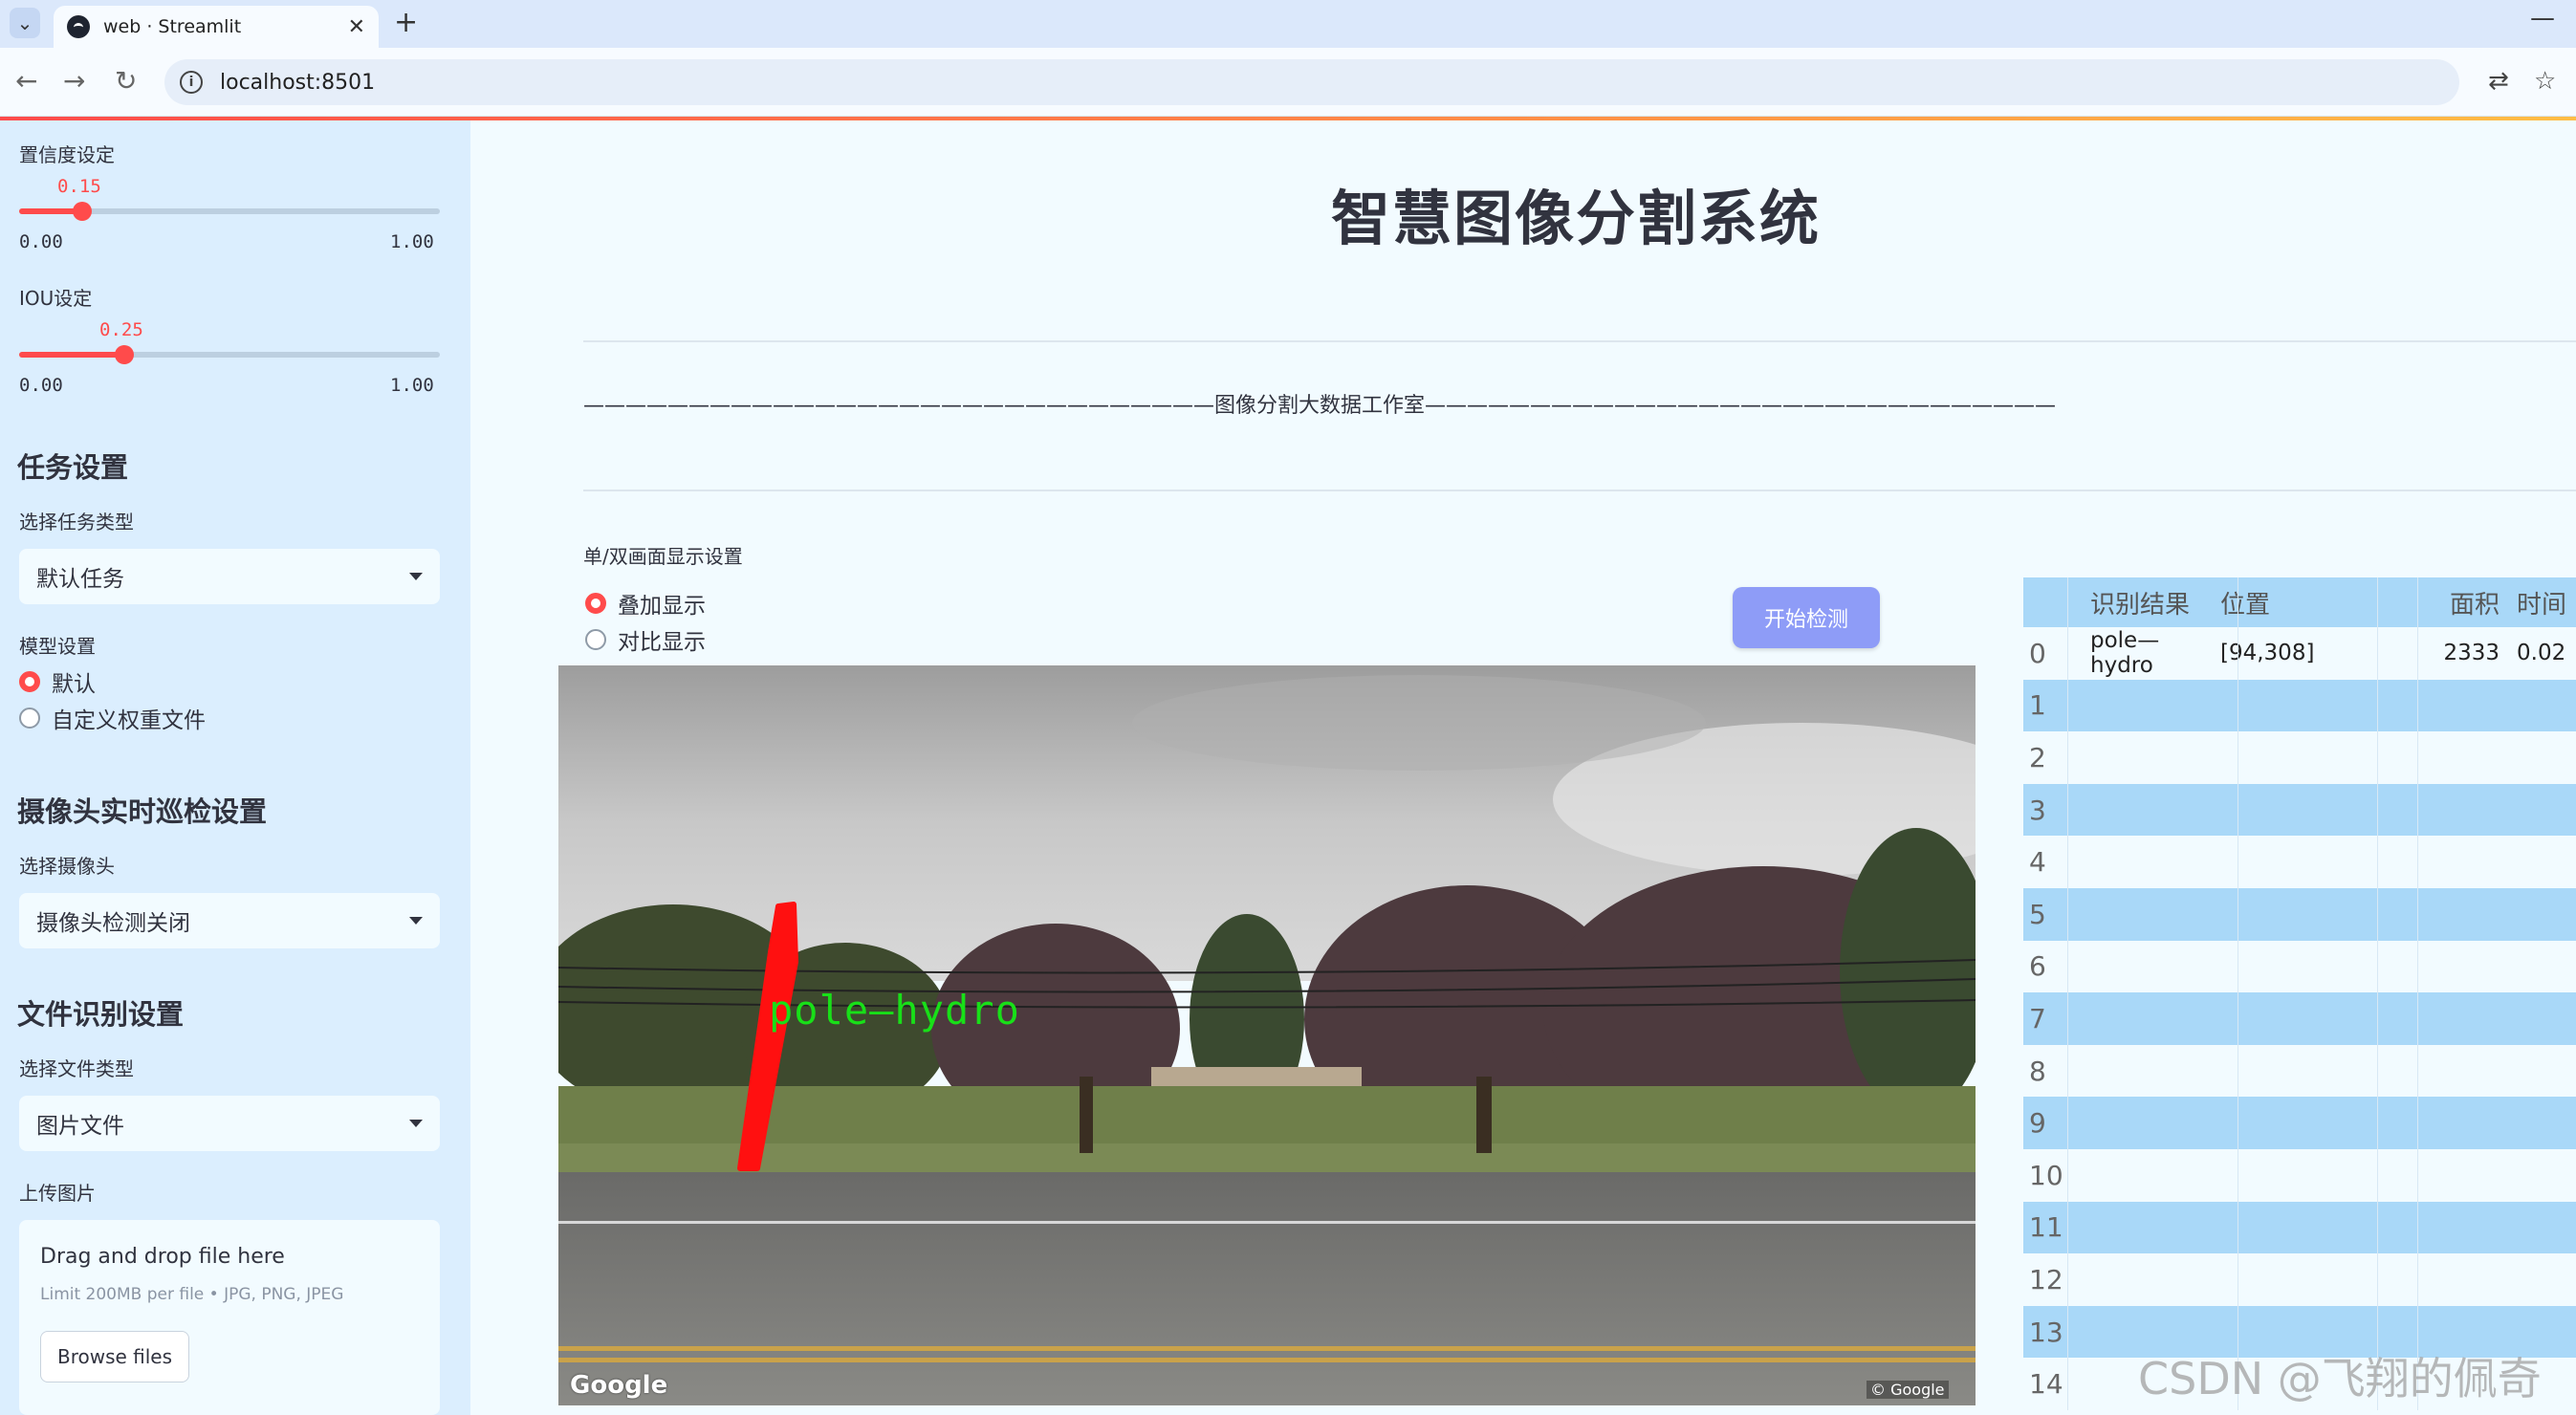  I want to click on confidence-slider, so click(229, 211).